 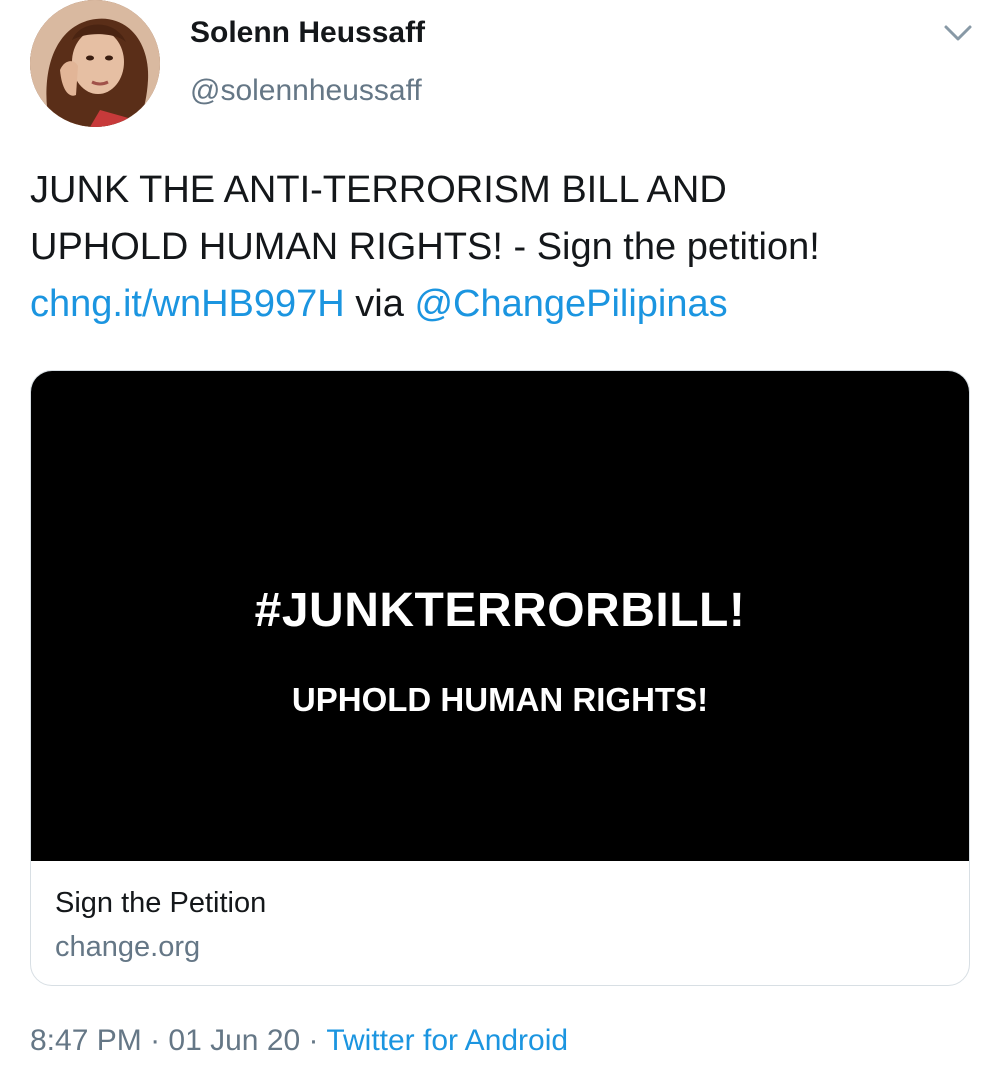 What do you see at coordinates (379, 304) in the screenshot?
I see `via-text: via` at bounding box center [379, 304].